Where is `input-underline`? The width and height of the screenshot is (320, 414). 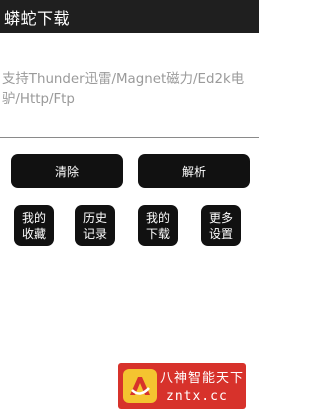
input-underline is located at coordinates (129, 137).